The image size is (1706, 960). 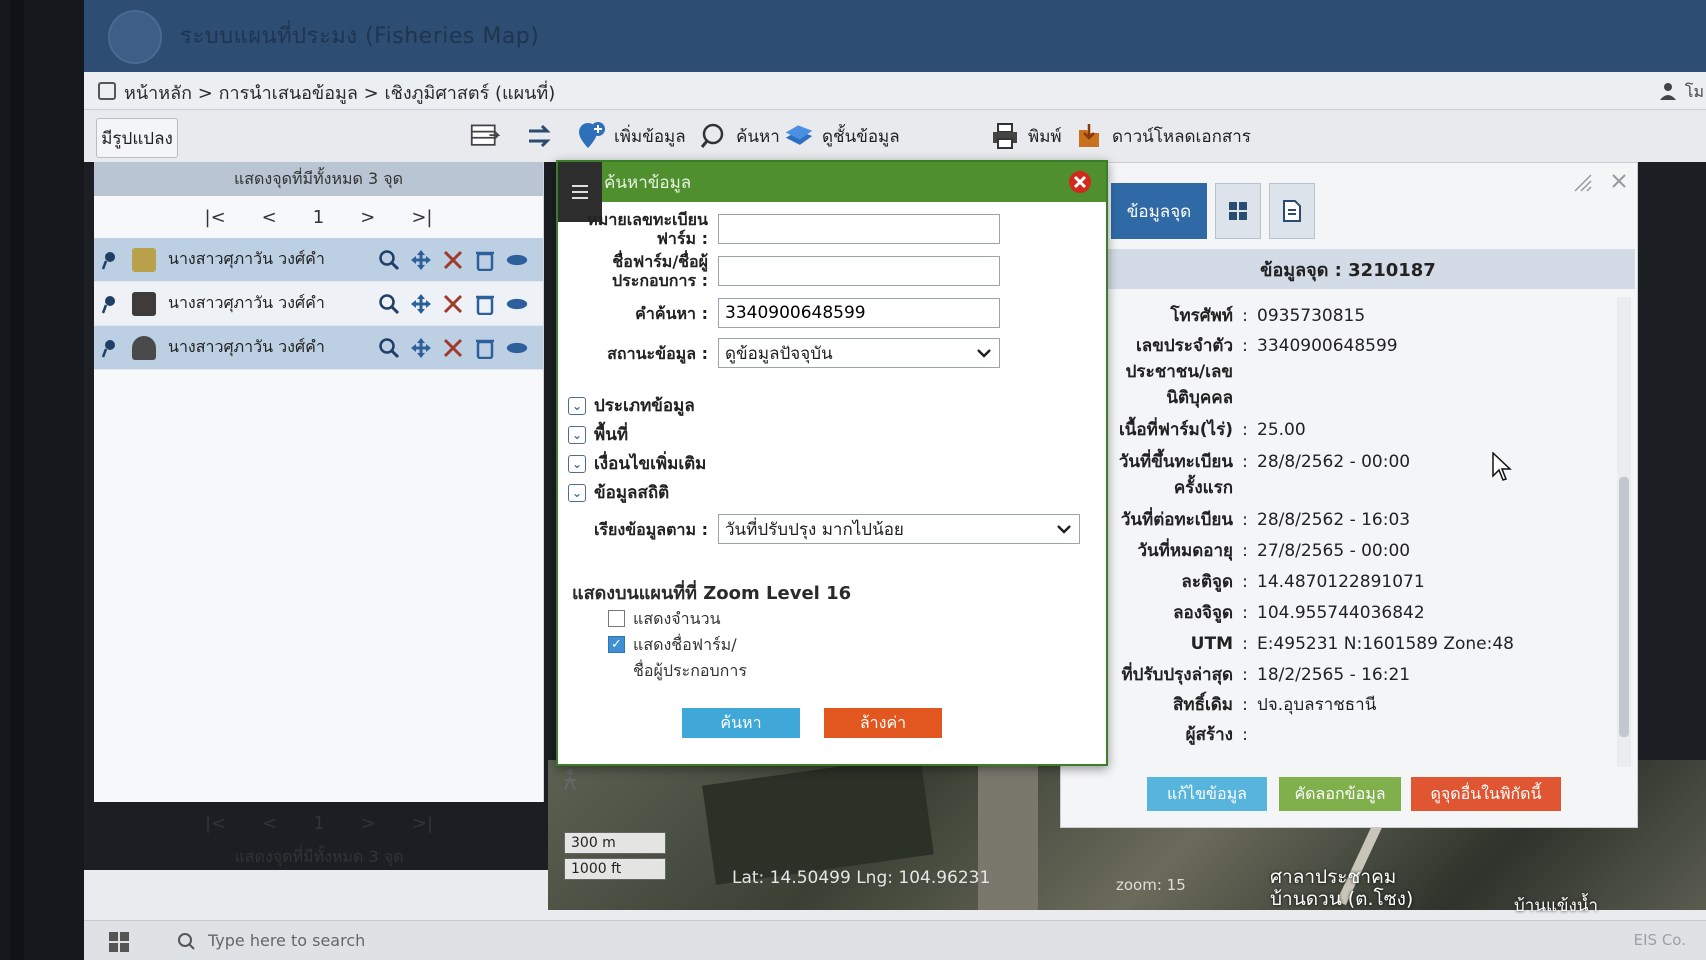 What do you see at coordinates (859, 229) in the screenshot?
I see `farm-reg-input` at bounding box center [859, 229].